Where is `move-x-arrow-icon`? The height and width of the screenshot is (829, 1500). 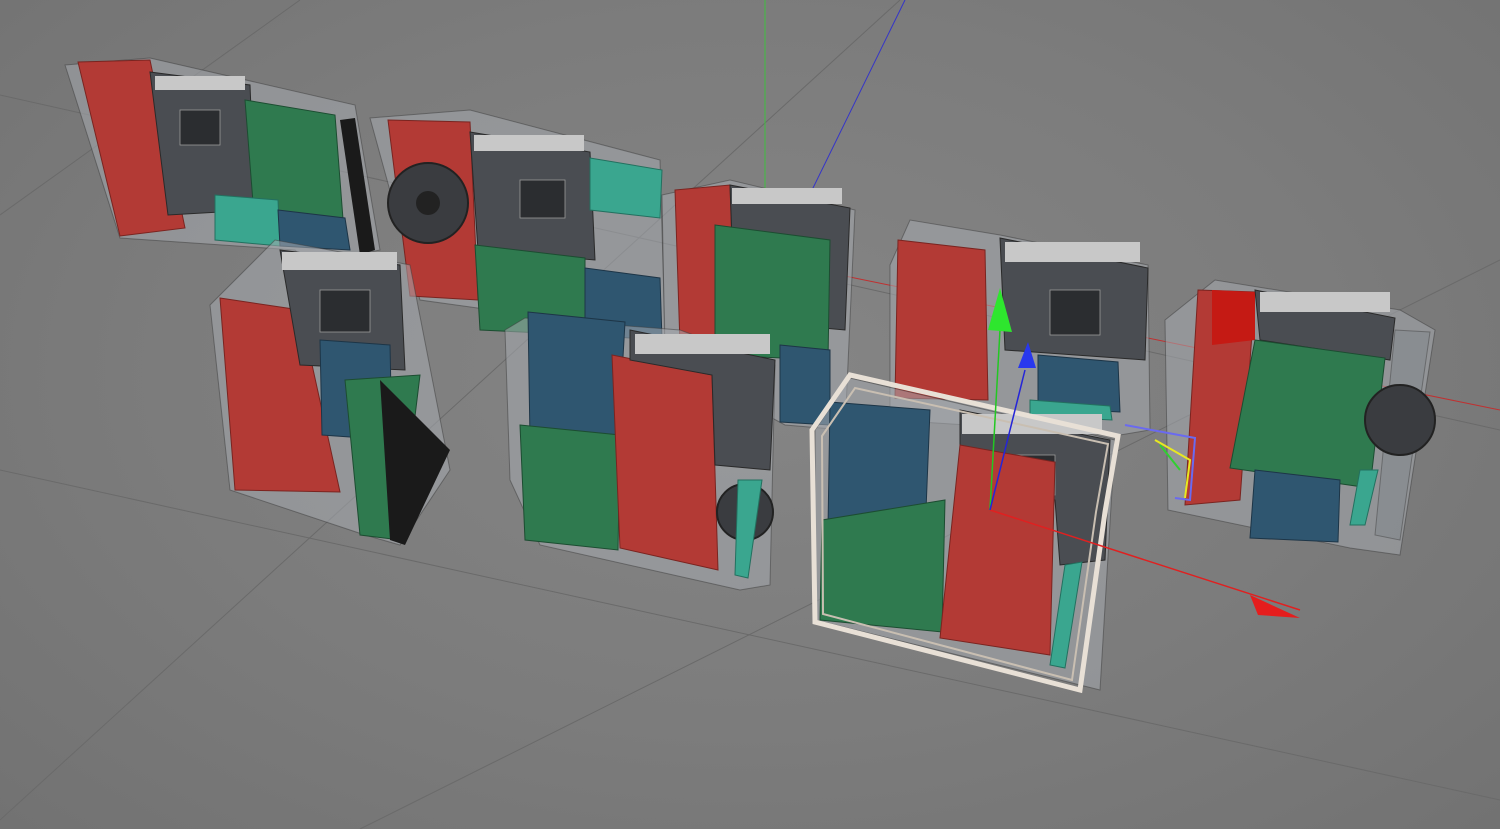 move-x-arrow-icon is located at coordinates (1275, 606).